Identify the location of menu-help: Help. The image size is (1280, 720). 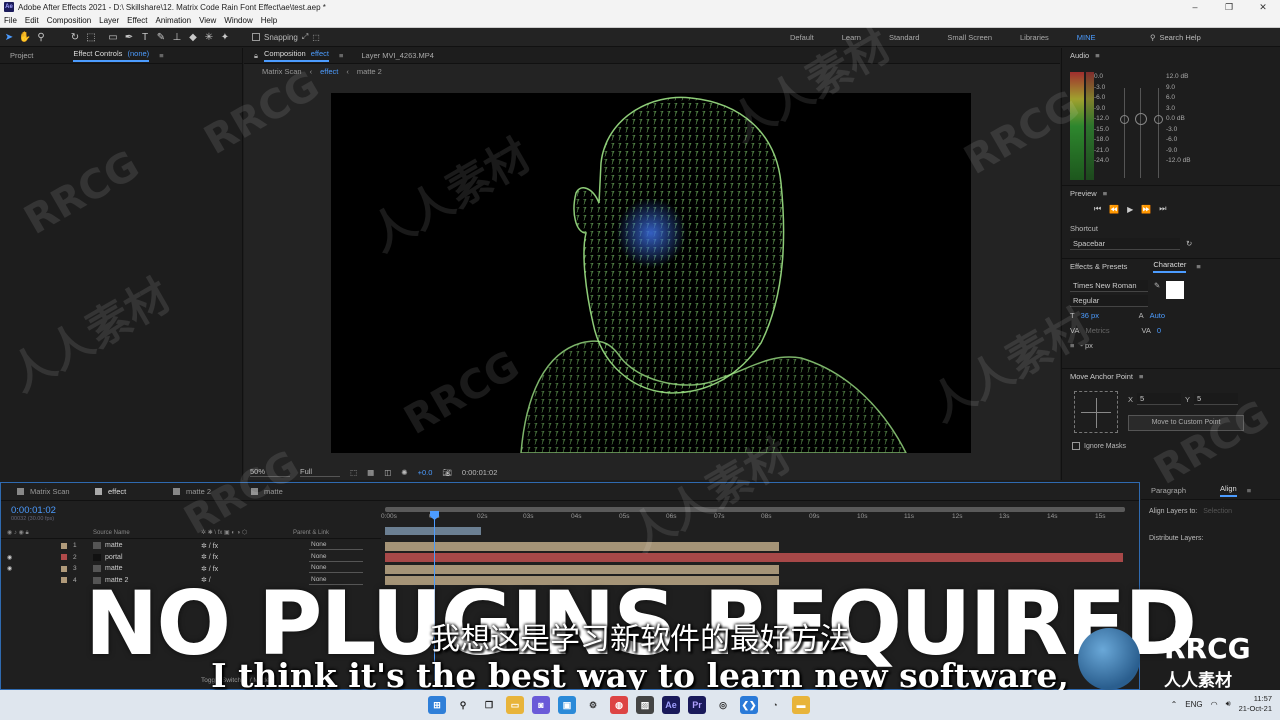
(269, 20).